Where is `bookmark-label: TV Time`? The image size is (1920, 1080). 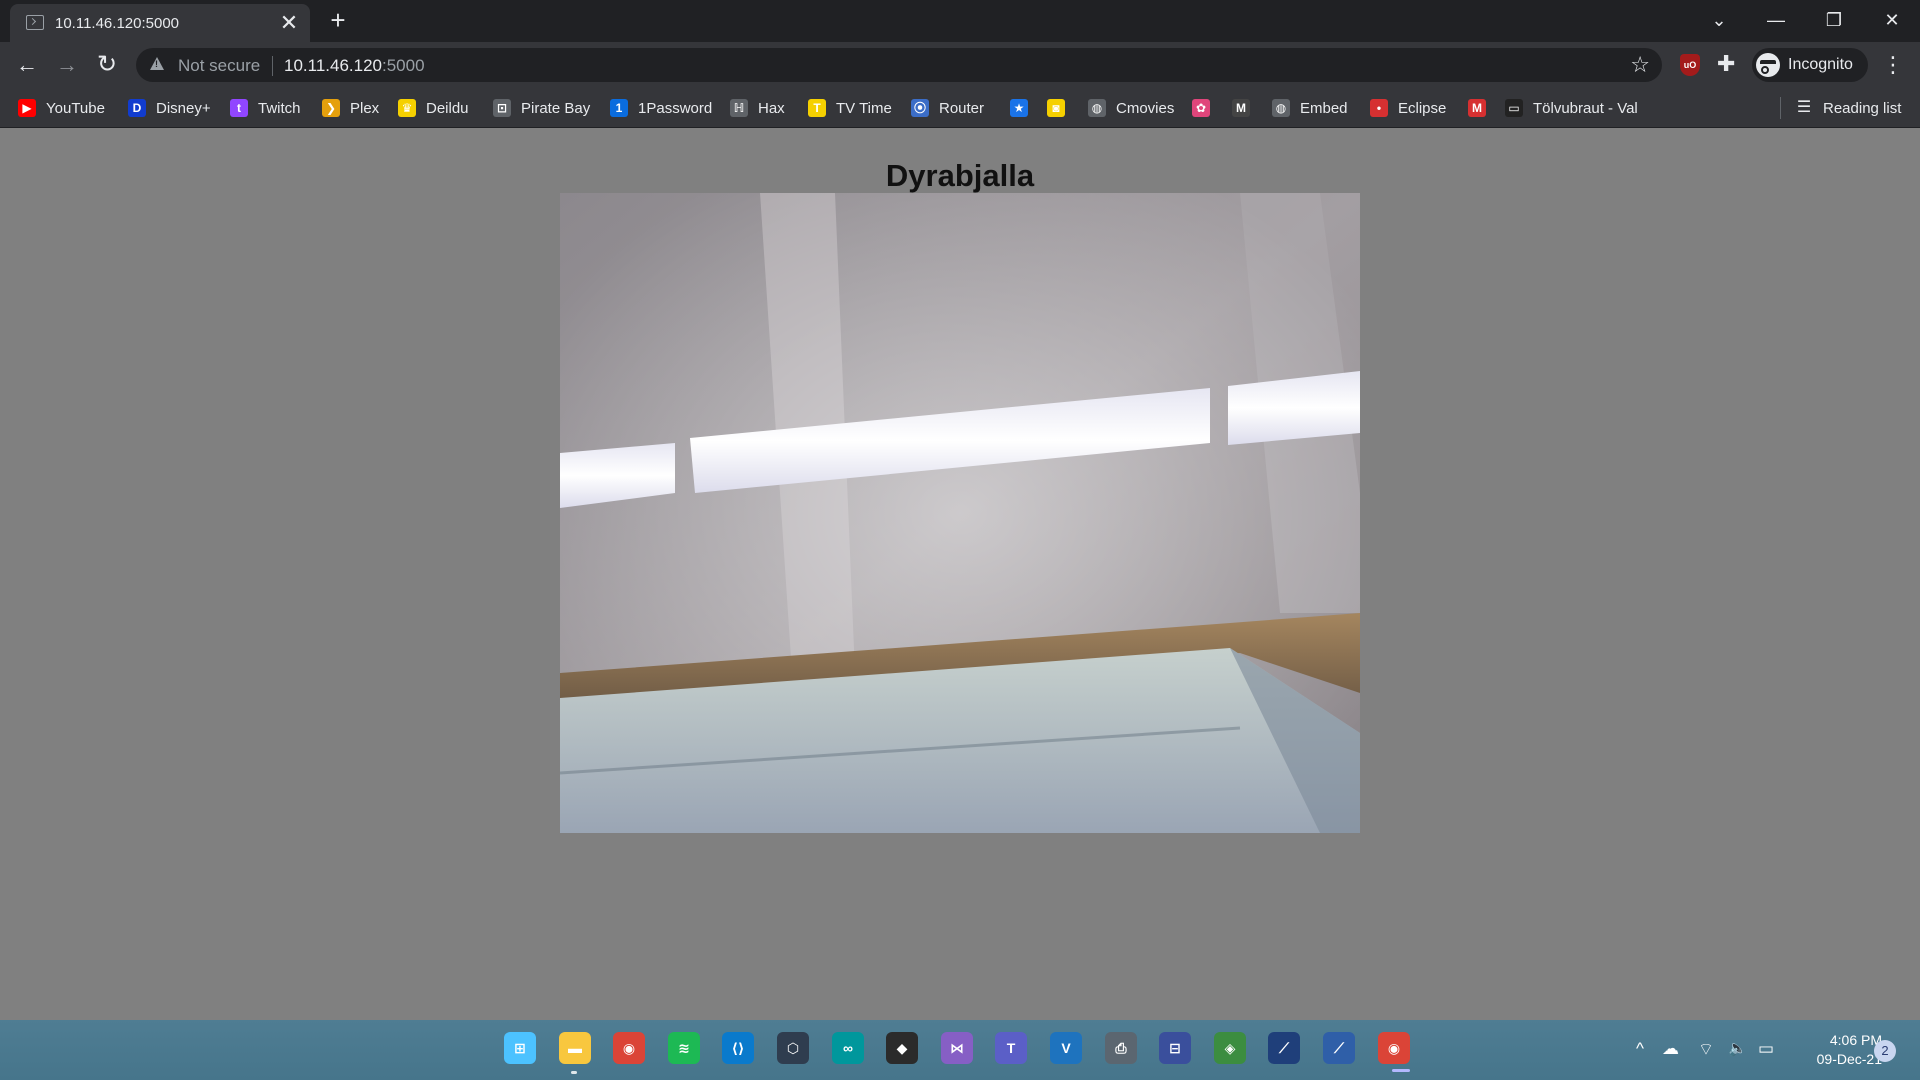
bookmark-label: TV Time is located at coordinates (864, 108).